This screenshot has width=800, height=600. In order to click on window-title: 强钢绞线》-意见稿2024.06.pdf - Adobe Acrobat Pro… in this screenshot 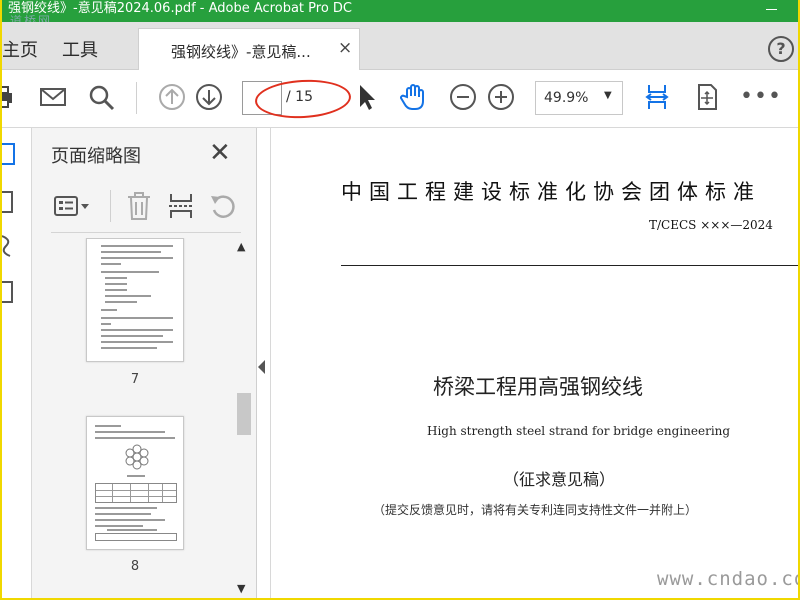, I will do `click(180, 8)`.